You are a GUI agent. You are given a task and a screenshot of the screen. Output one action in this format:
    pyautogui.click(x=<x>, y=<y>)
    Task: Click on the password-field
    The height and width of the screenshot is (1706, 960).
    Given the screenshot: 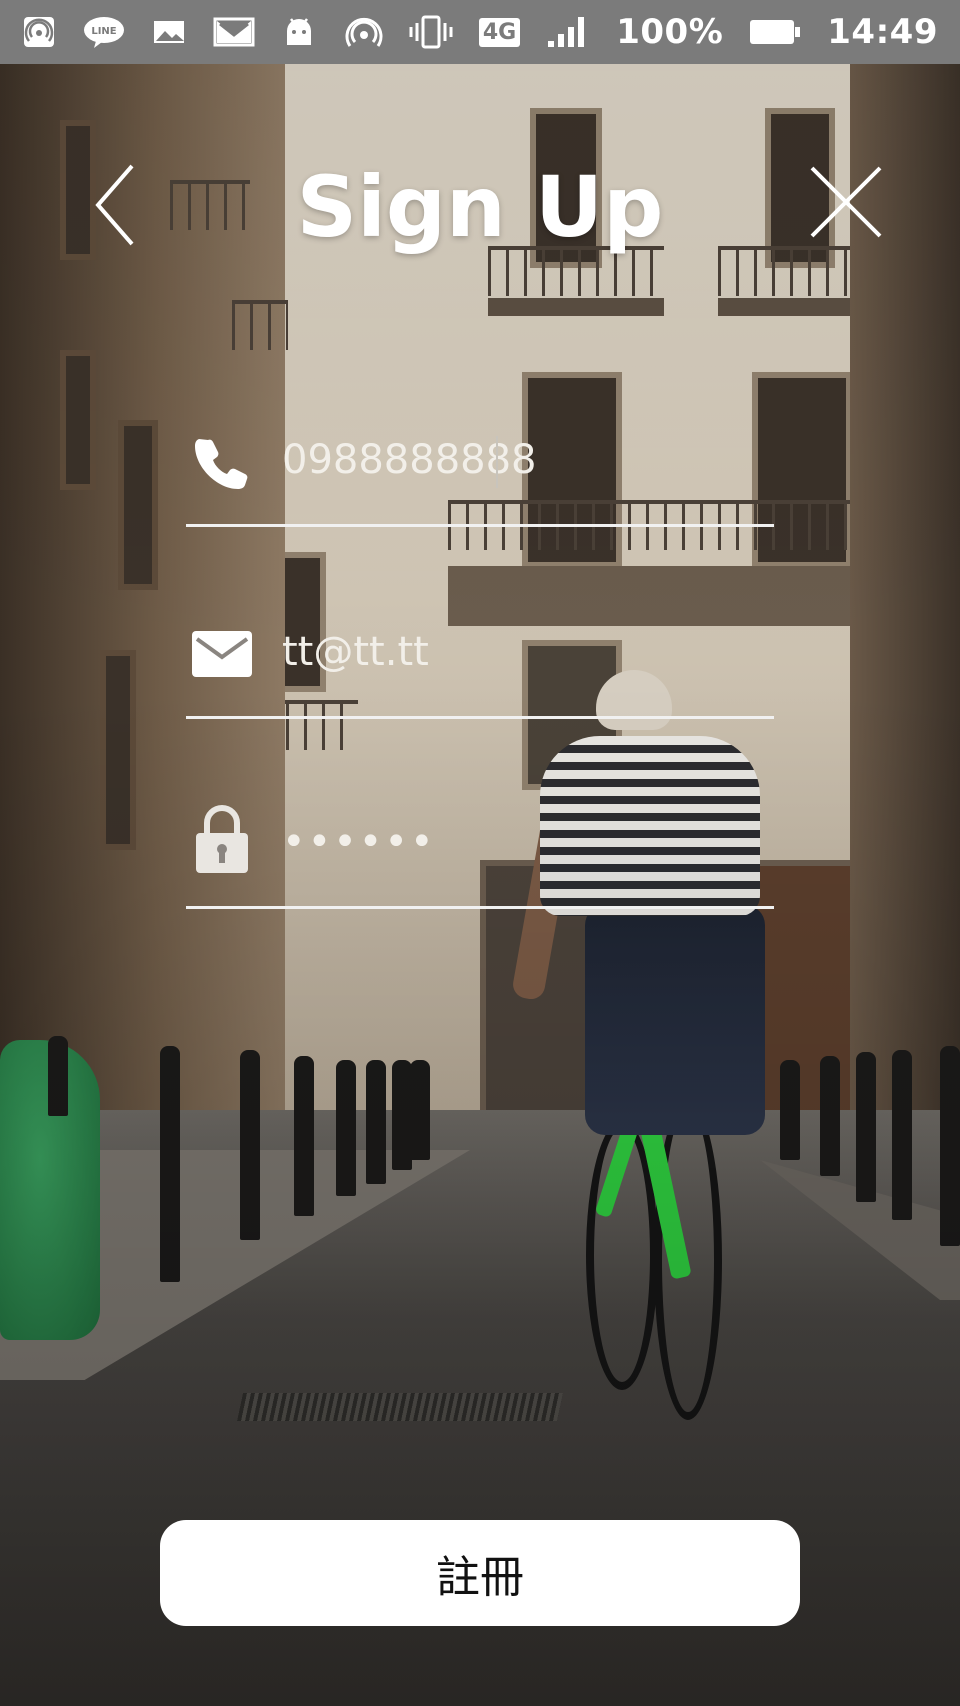 What is the action you would take?
    pyautogui.click(x=480, y=868)
    